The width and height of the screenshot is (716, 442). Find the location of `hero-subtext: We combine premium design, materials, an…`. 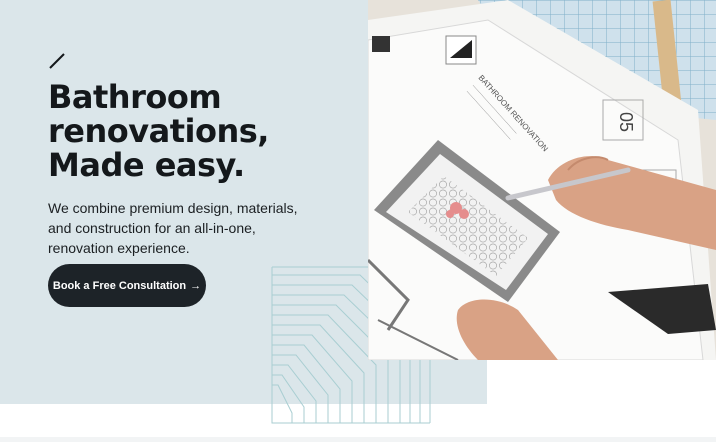

hero-subtext: We combine premium design, materials, an… is located at coordinates (173, 228).